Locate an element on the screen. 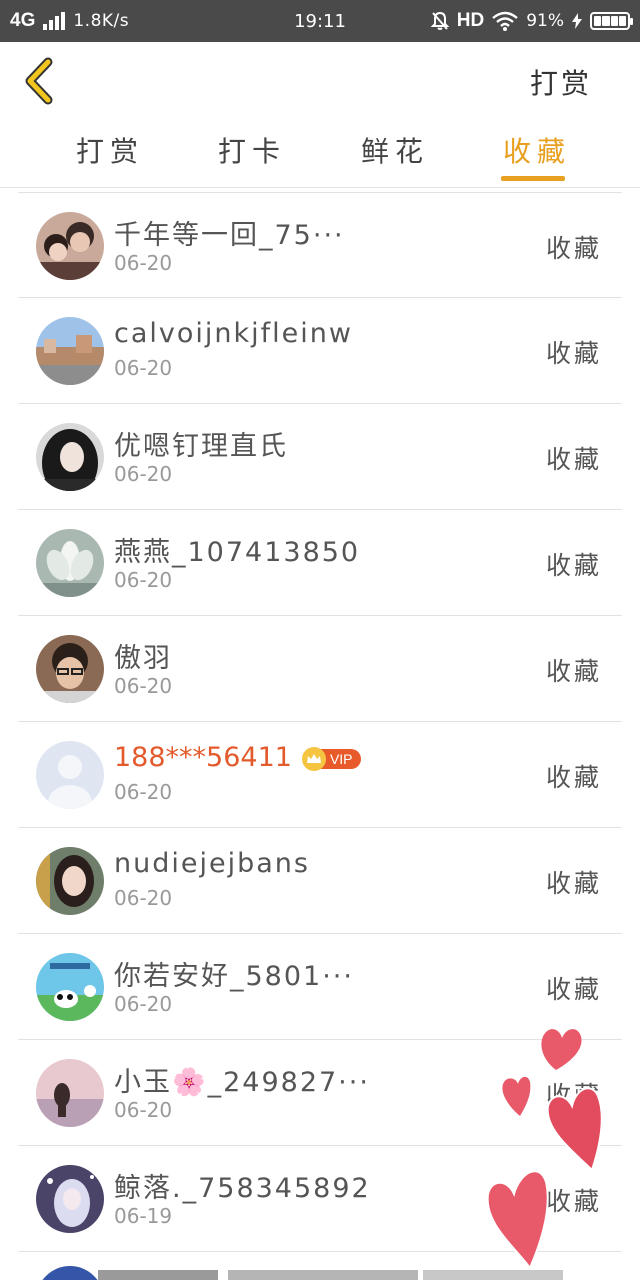 The image size is (640, 1280). list-item: 优嗯钉理直氏 06-20 收藏 is located at coordinates (320, 457).